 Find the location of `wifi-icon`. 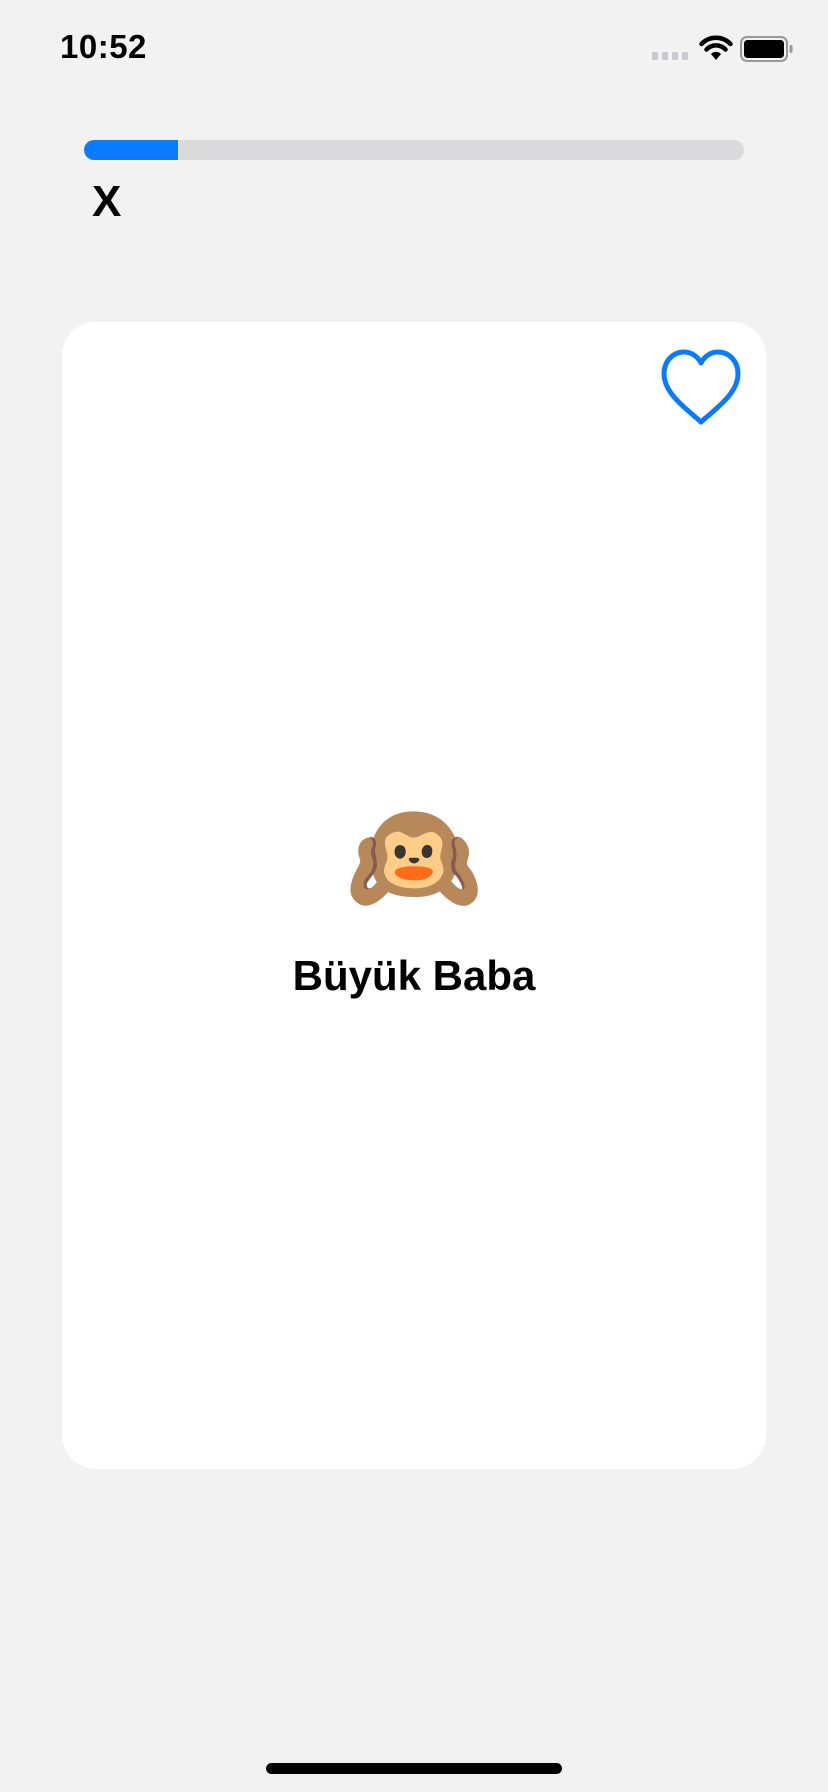

wifi-icon is located at coordinates (716, 47).